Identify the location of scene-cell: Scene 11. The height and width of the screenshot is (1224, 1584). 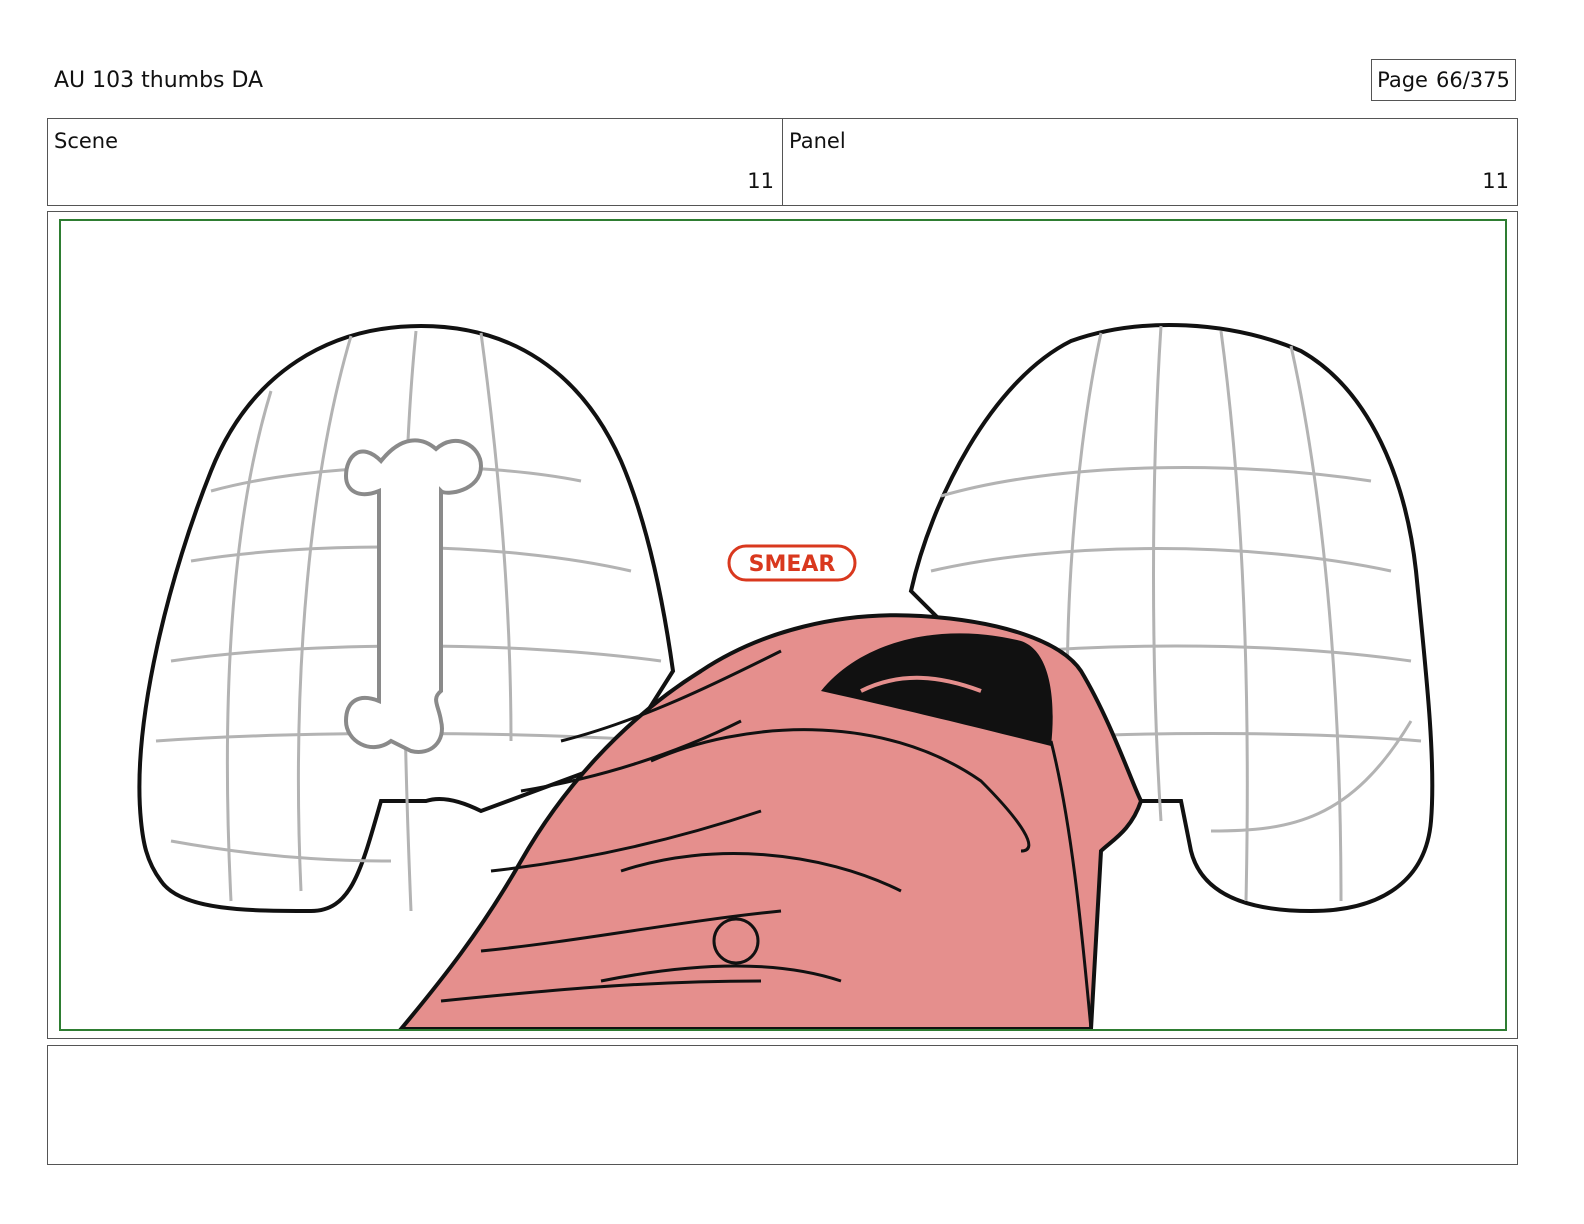
(415, 162).